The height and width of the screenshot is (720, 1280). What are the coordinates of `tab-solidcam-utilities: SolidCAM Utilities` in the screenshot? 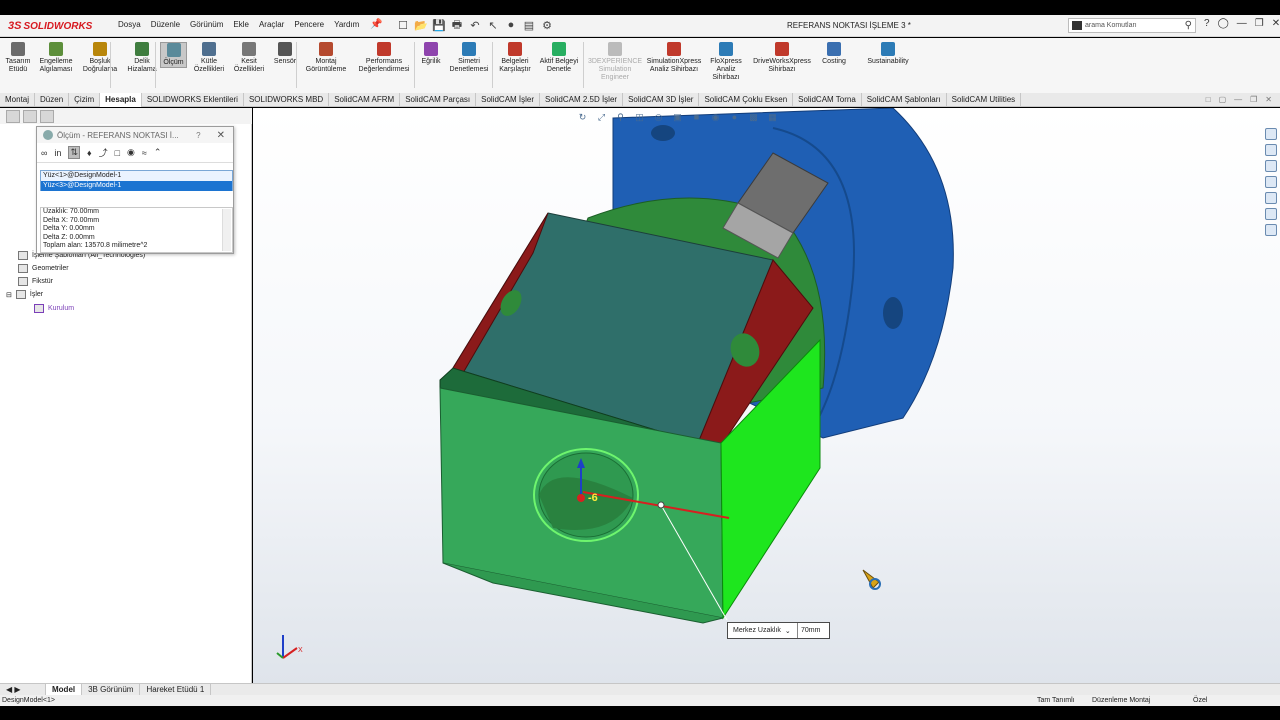 It's located at (984, 100).